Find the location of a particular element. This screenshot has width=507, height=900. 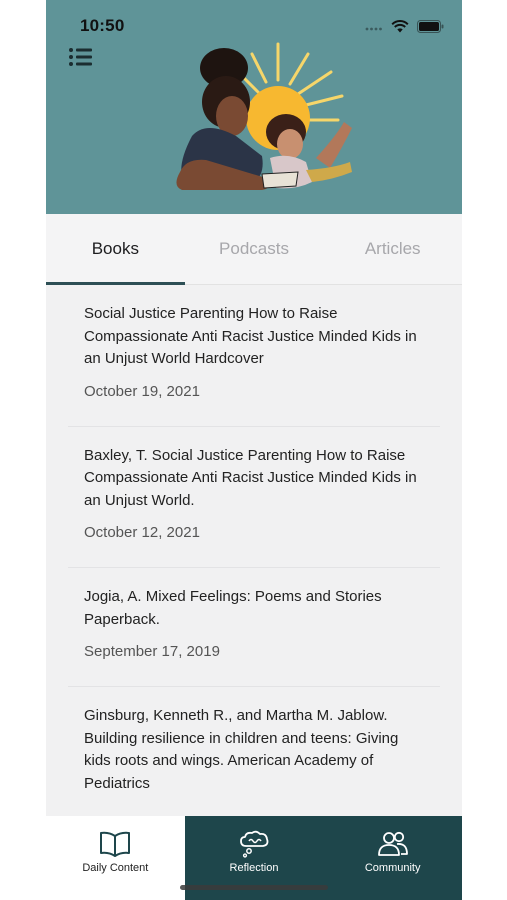

content-tabs: Books Podcasts Articles is located at coordinates (254, 249).